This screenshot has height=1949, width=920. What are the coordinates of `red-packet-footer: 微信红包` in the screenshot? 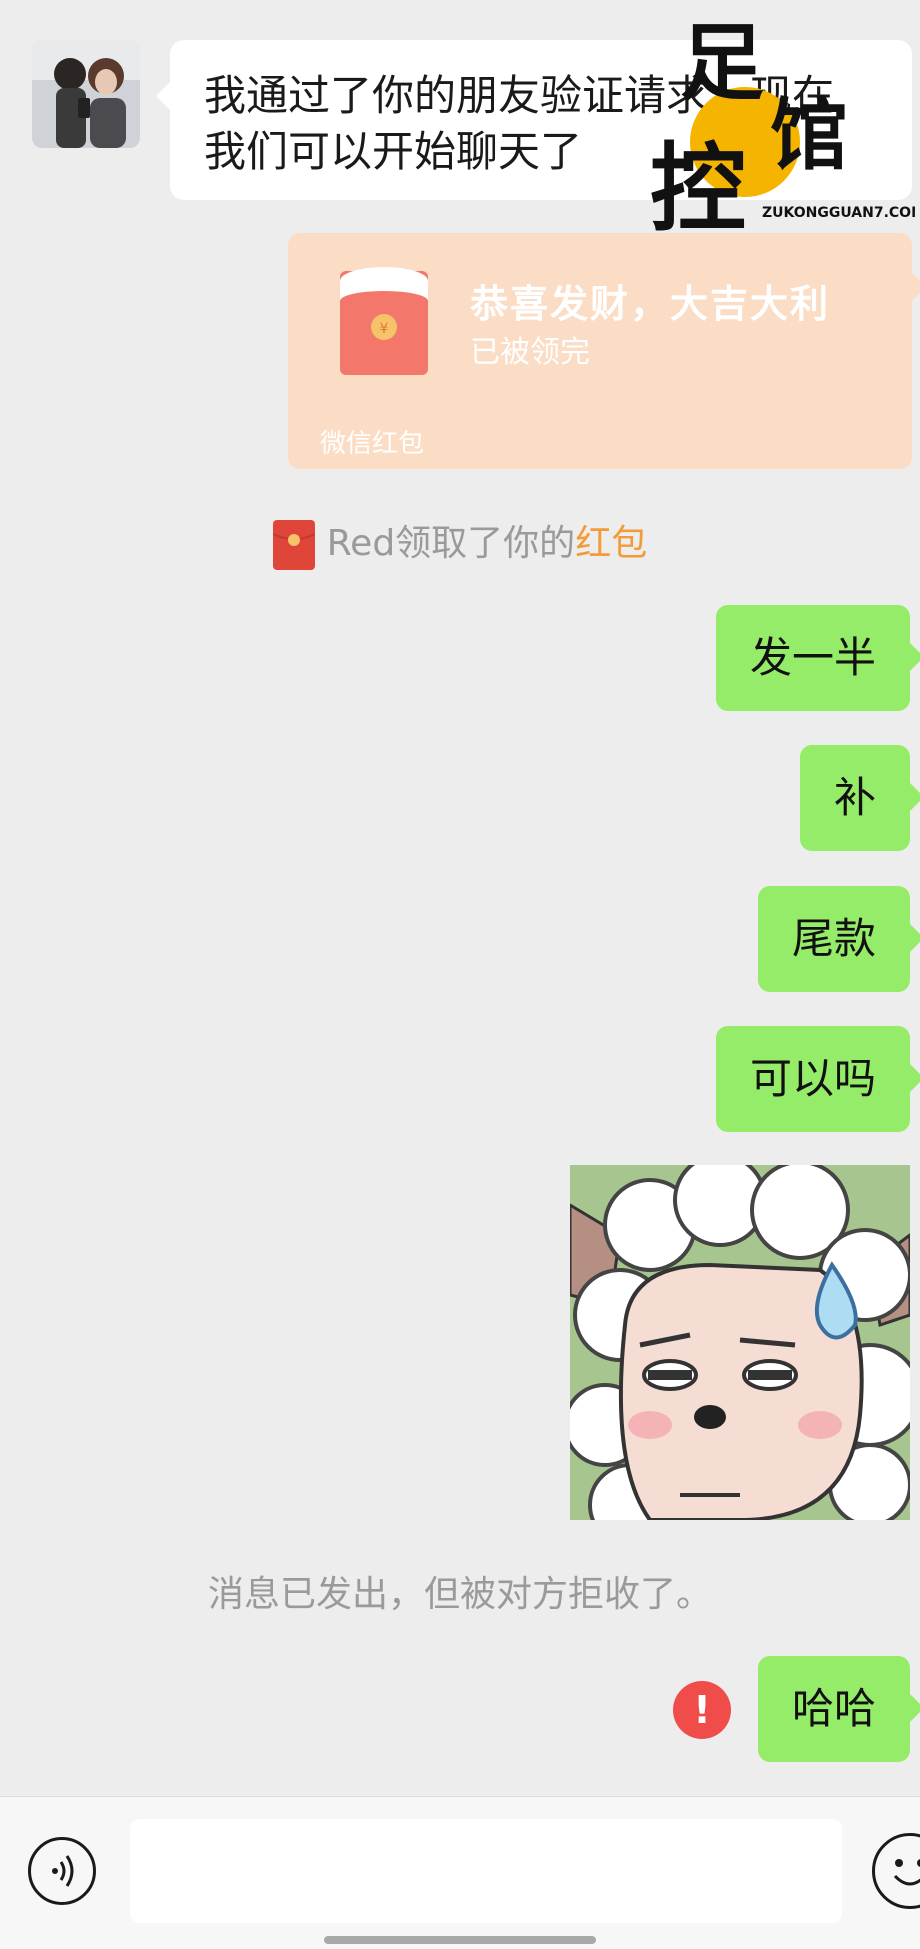 It's located at (372, 444).